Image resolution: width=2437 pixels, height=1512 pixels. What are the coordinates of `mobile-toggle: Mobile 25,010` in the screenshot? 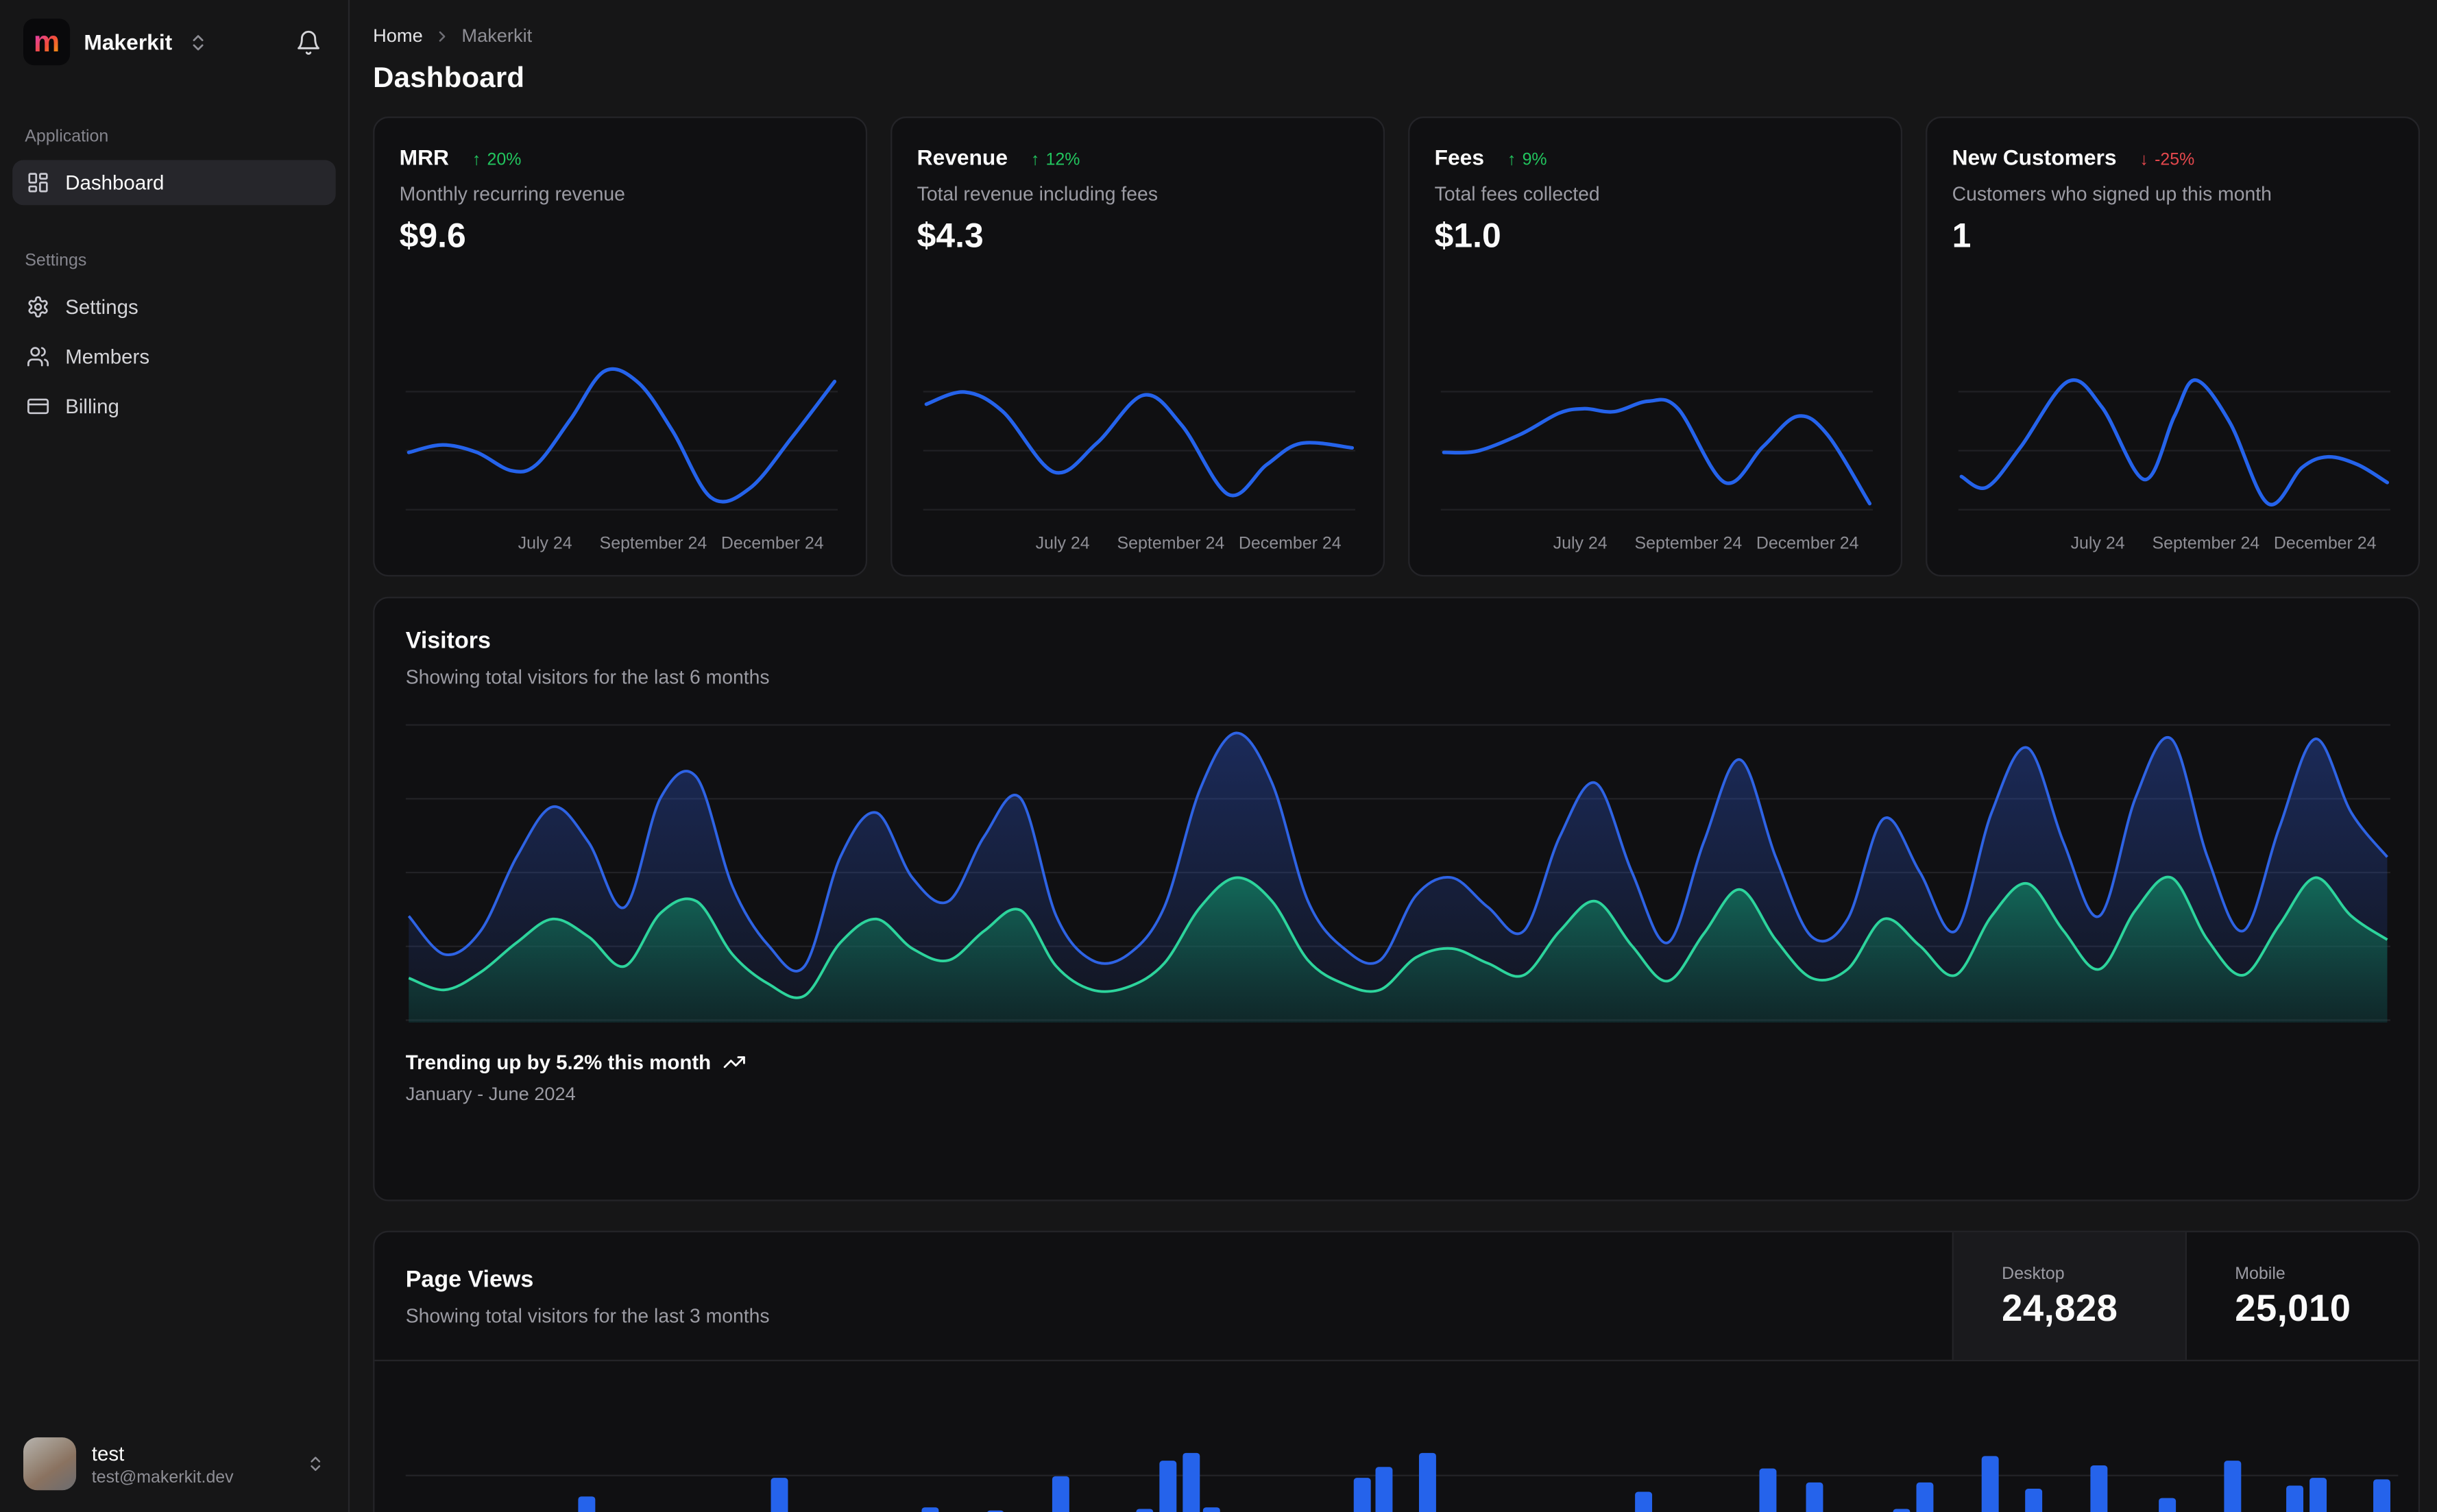 It's located at (2301, 1296).